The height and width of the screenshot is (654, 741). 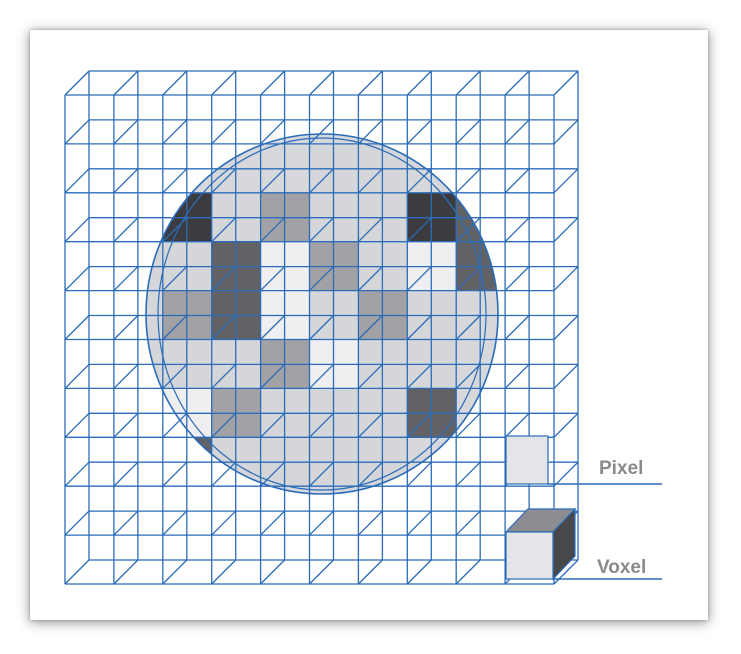 What do you see at coordinates (621, 567) in the screenshot?
I see `voxel-label: Voxel` at bounding box center [621, 567].